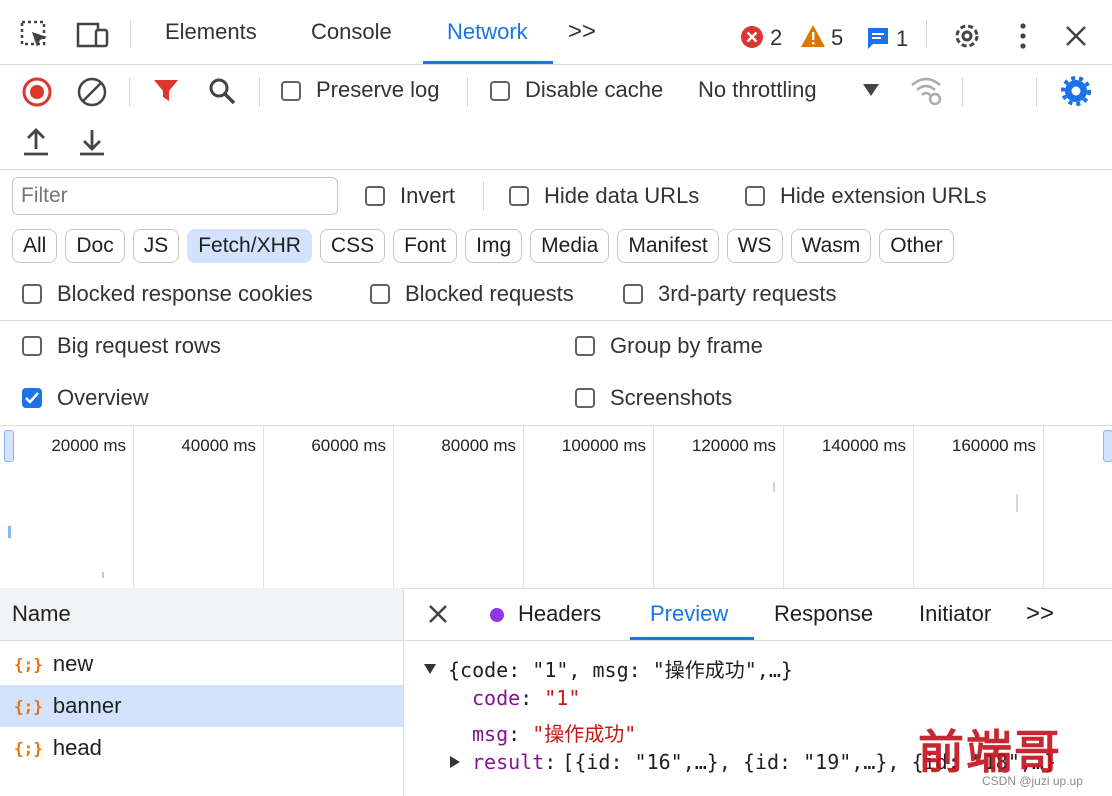  I want to click on blocked-requests-checkbox, so click(380, 294).